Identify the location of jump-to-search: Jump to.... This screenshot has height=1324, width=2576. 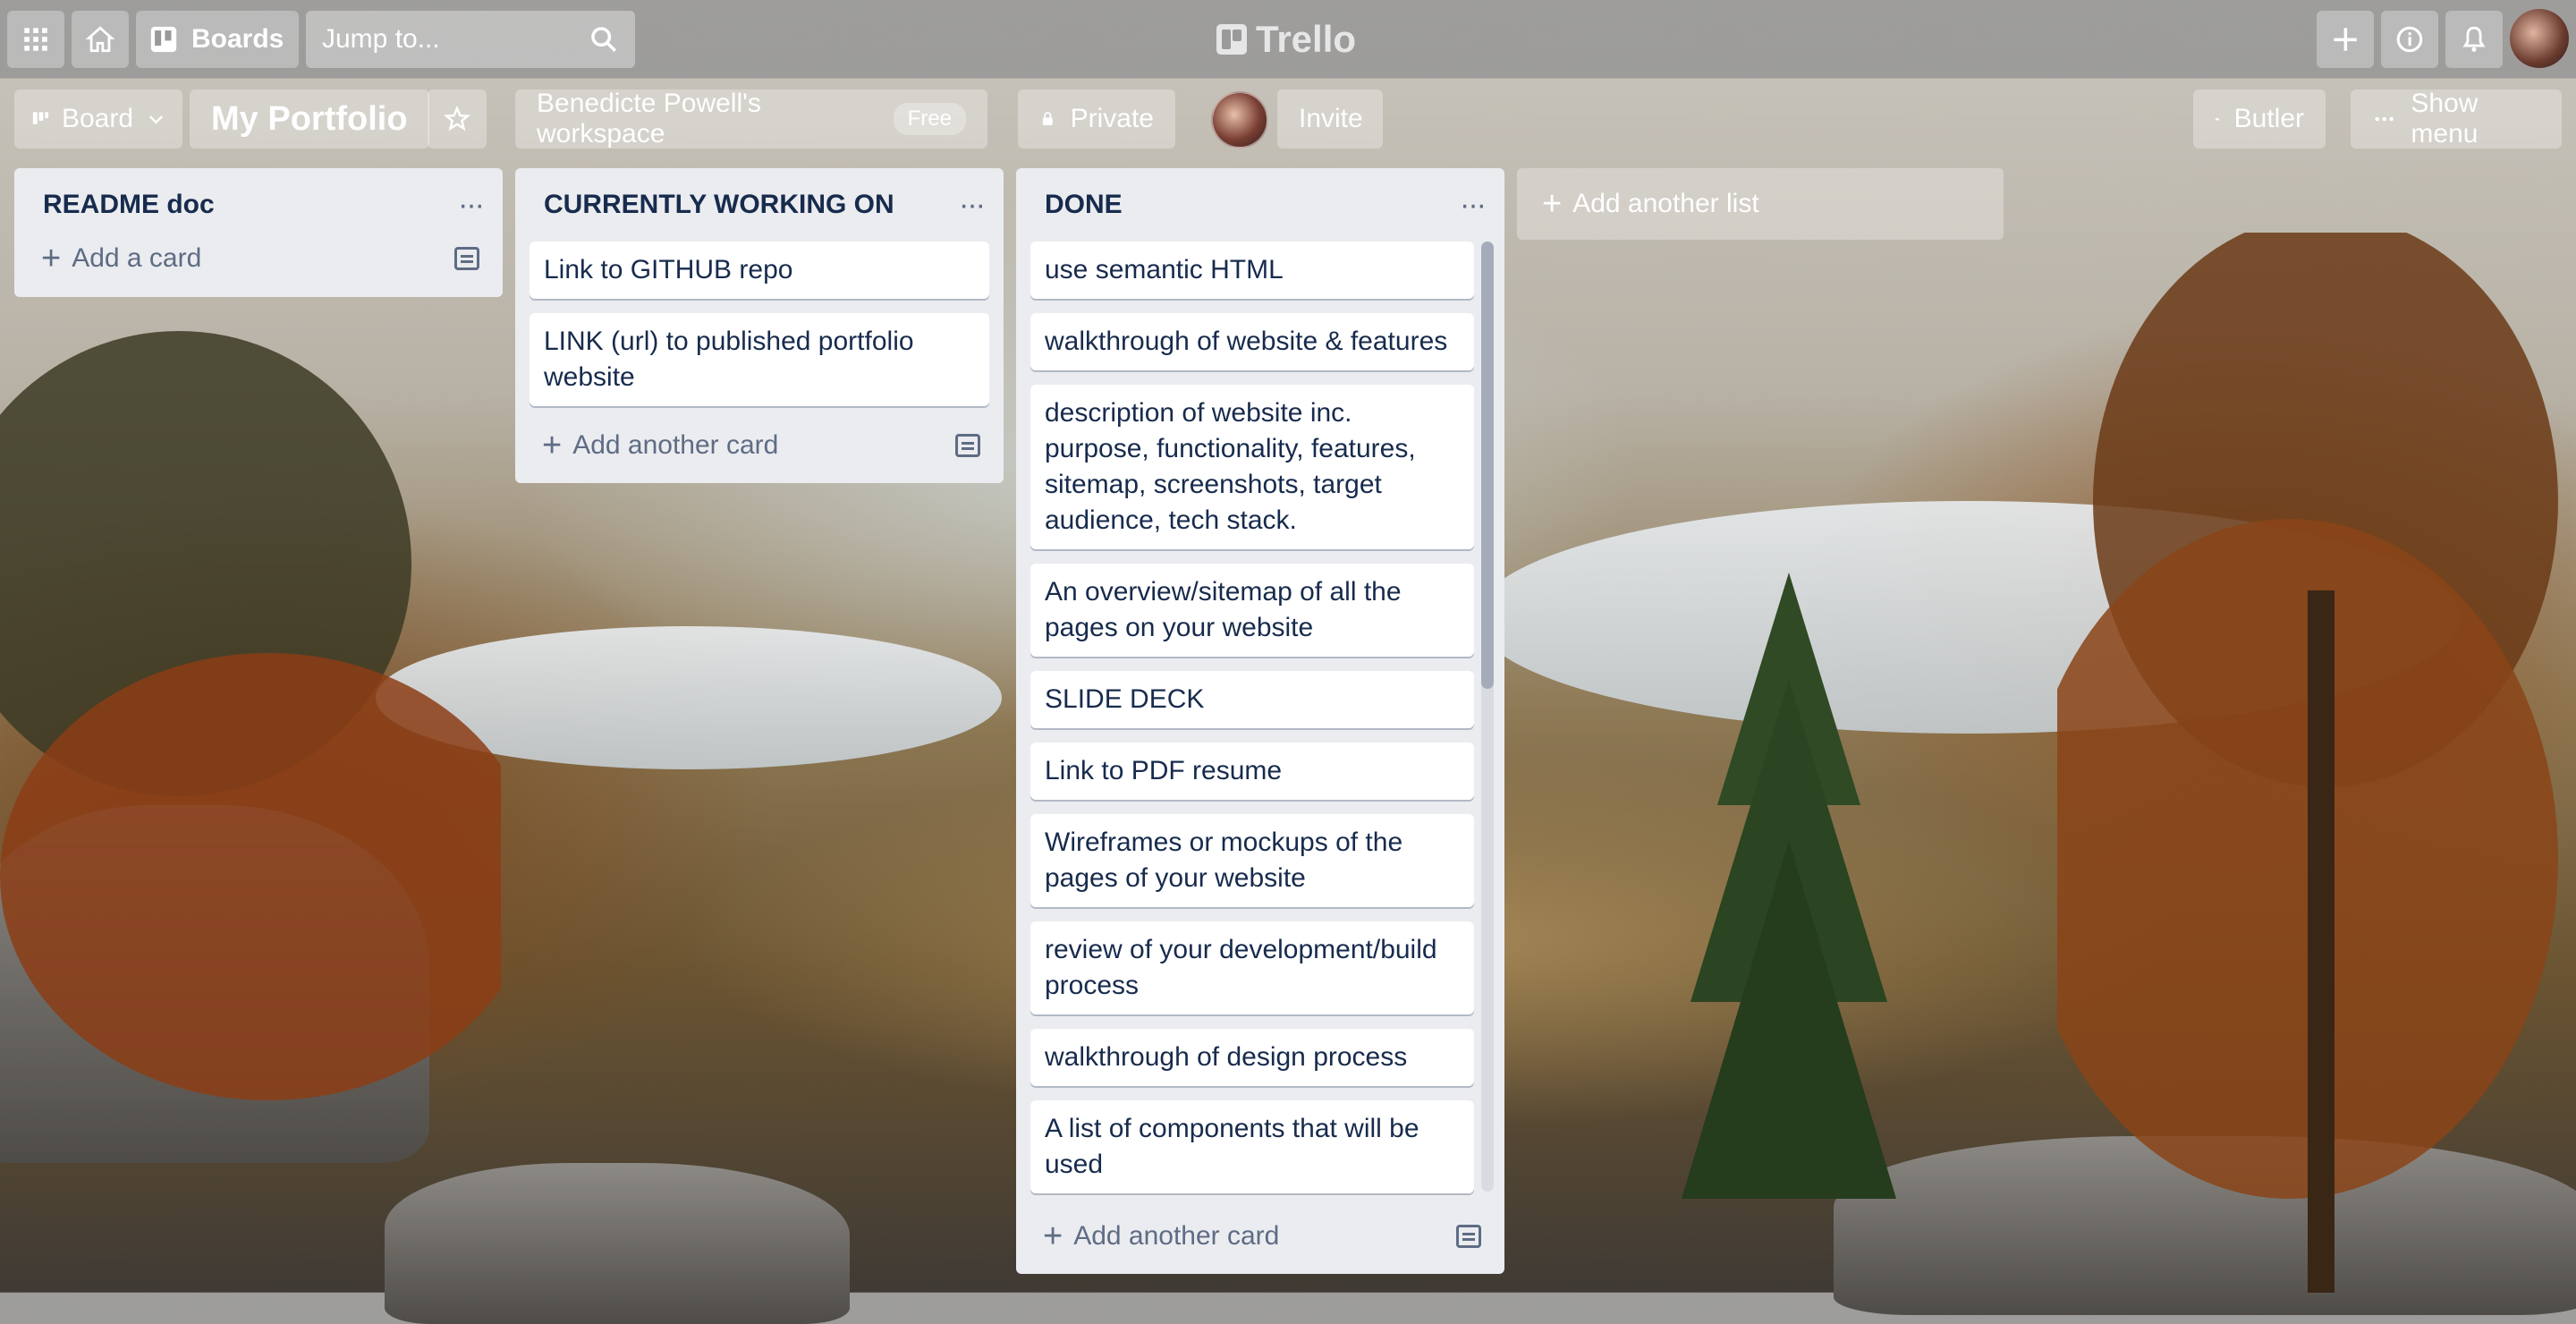
(470, 39).